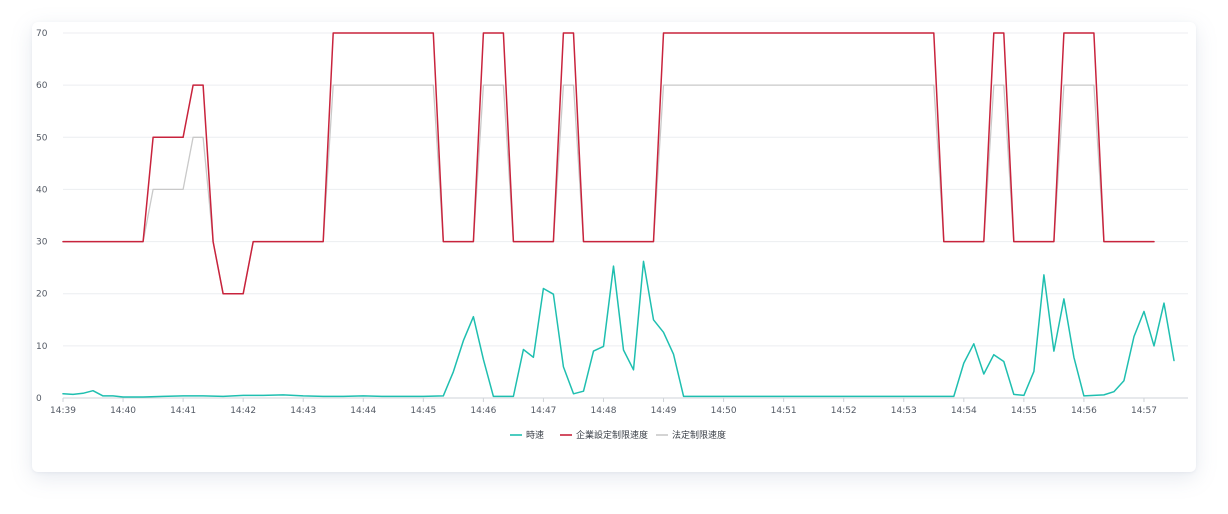  Describe the element at coordinates (363, 411) in the screenshot. I see `x-tick-label: 14:44` at that location.